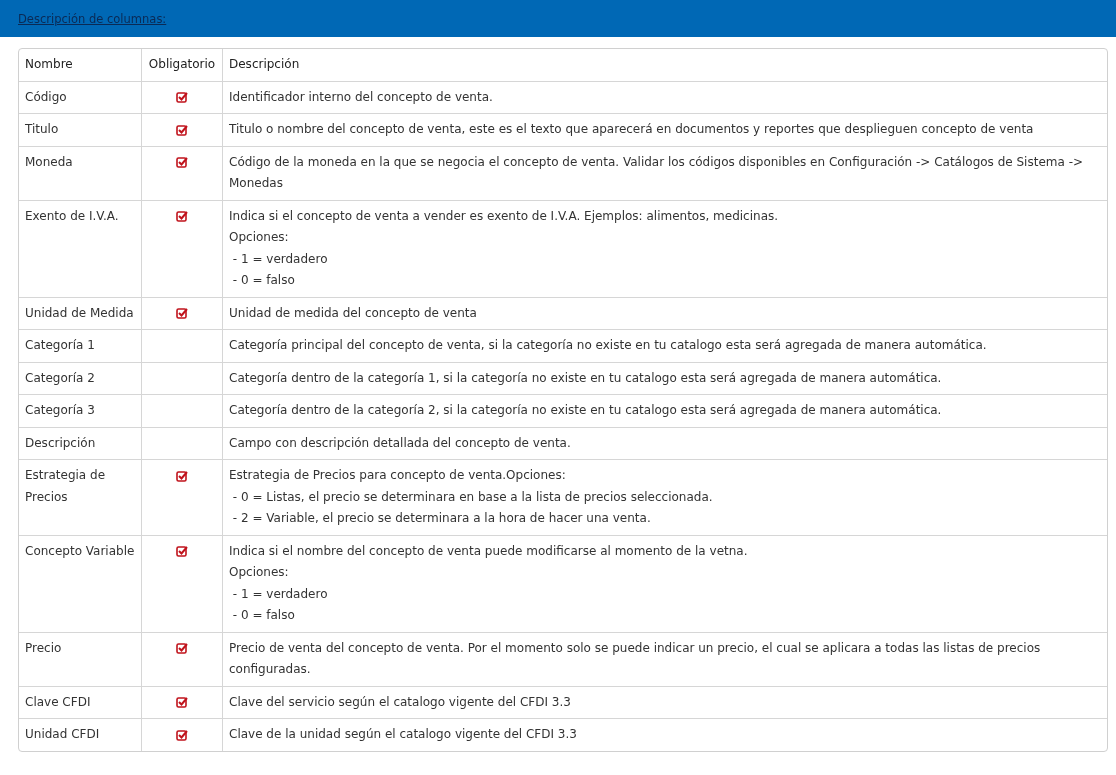 Image resolution: width=1116 pixels, height=775 pixels. Describe the element at coordinates (586, 410) in the screenshot. I see `description-text: Categoría dentro de la categoría 2, si la categoría no existe en tu catalogo esta será agregada de manera automática.` at that location.